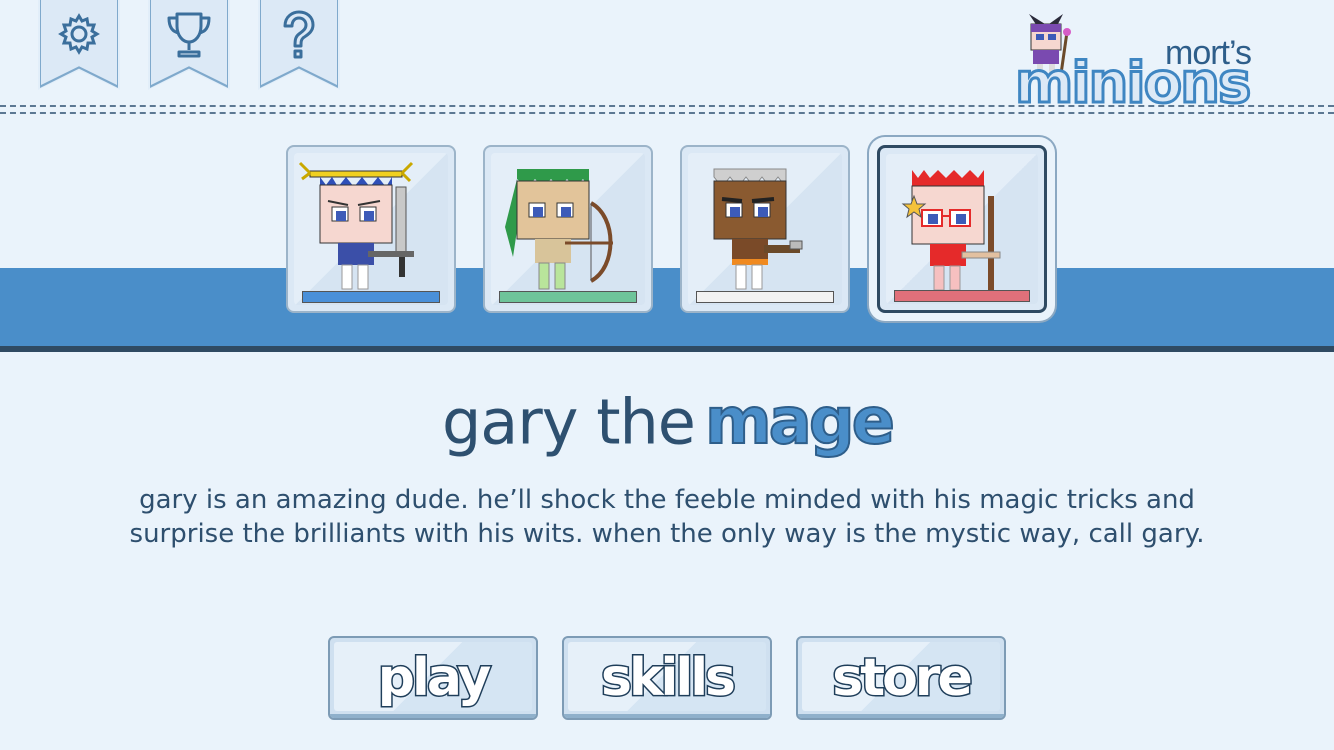 The height and width of the screenshot is (750, 1334). I want to click on help-button, so click(299, 45).